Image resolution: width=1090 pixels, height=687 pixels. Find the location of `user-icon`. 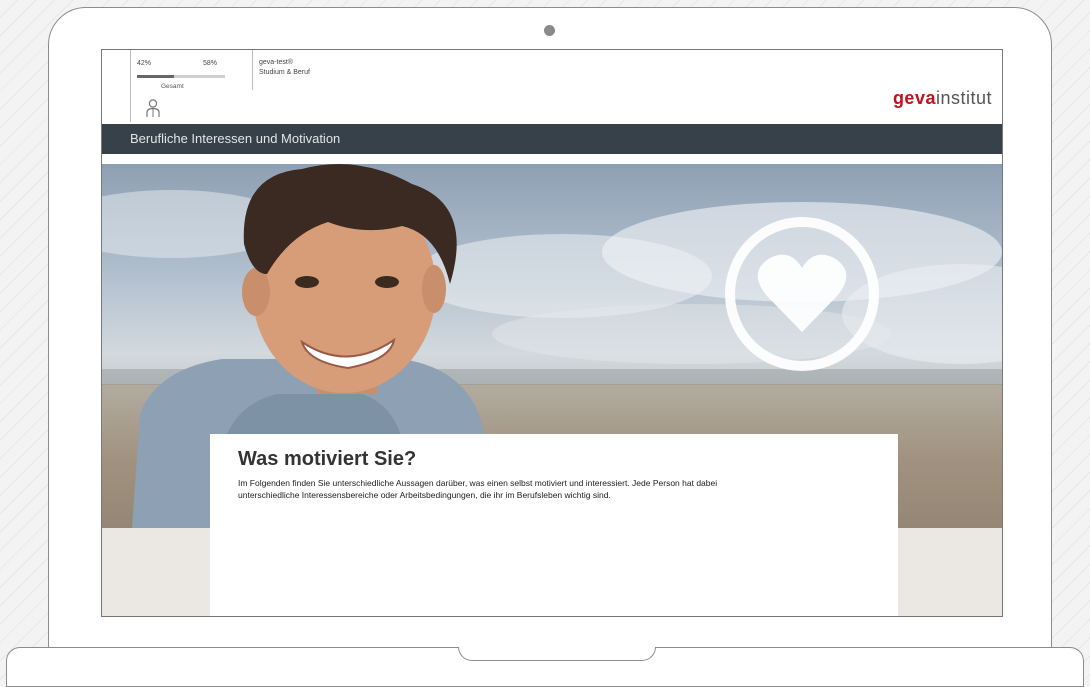

user-icon is located at coordinates (153, 108).